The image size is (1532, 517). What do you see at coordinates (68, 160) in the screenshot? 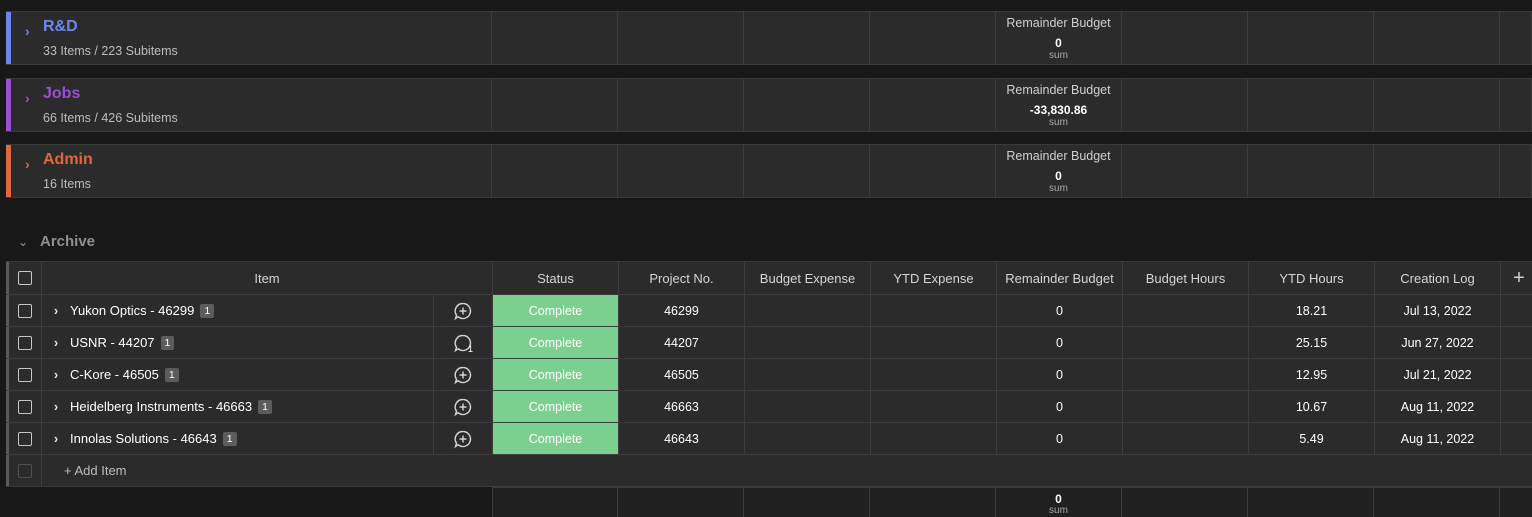
I see `group-name: Admin` at bounding box center [68, 160].